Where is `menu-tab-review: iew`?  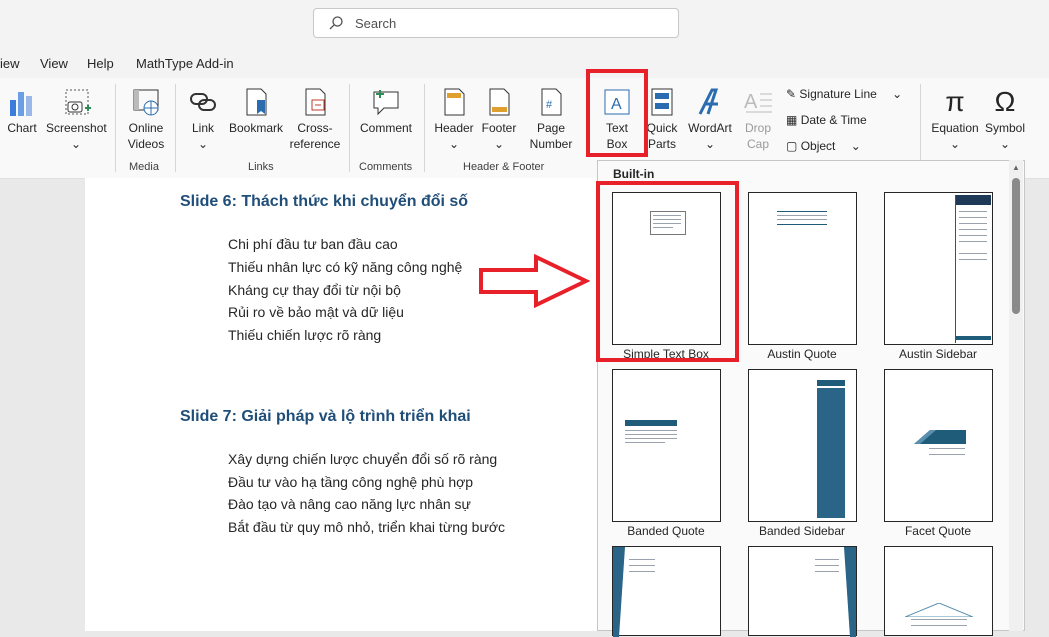
menu-tab-review: iew is located at coordinates (10, 63).